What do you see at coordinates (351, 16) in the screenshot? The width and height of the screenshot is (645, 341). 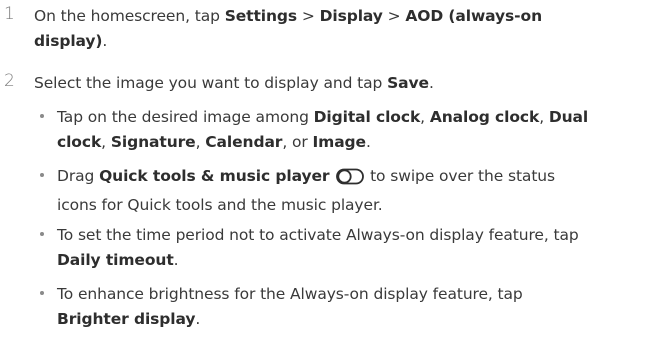 I see `menu-path-display: Display` at bounding box center [351, 16].